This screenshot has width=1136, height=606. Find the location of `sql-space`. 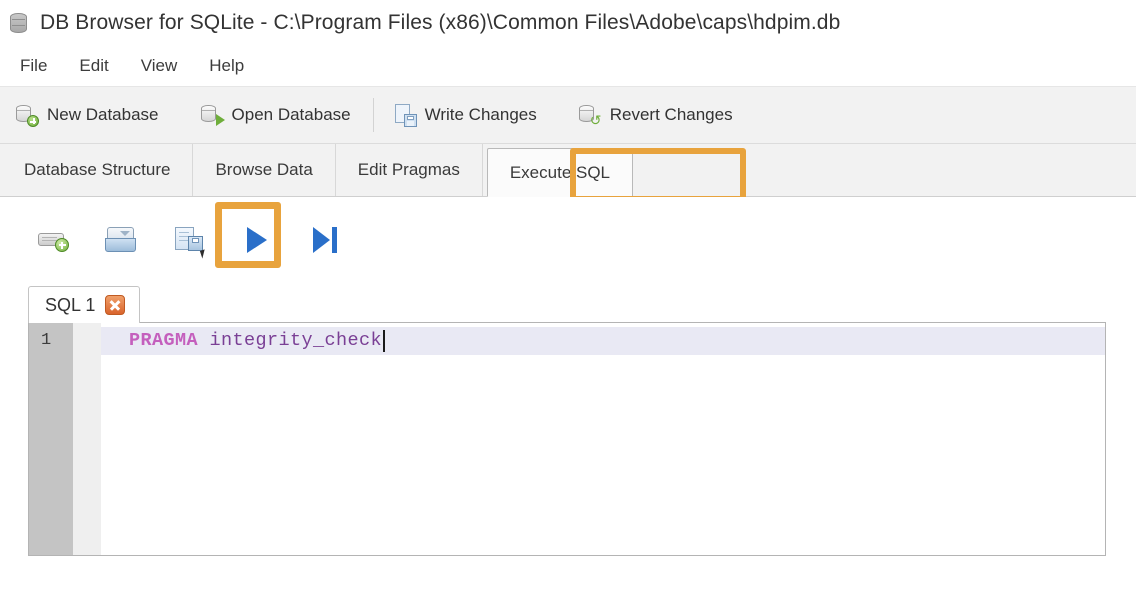

sql-space is located at coordinates (204, 341).